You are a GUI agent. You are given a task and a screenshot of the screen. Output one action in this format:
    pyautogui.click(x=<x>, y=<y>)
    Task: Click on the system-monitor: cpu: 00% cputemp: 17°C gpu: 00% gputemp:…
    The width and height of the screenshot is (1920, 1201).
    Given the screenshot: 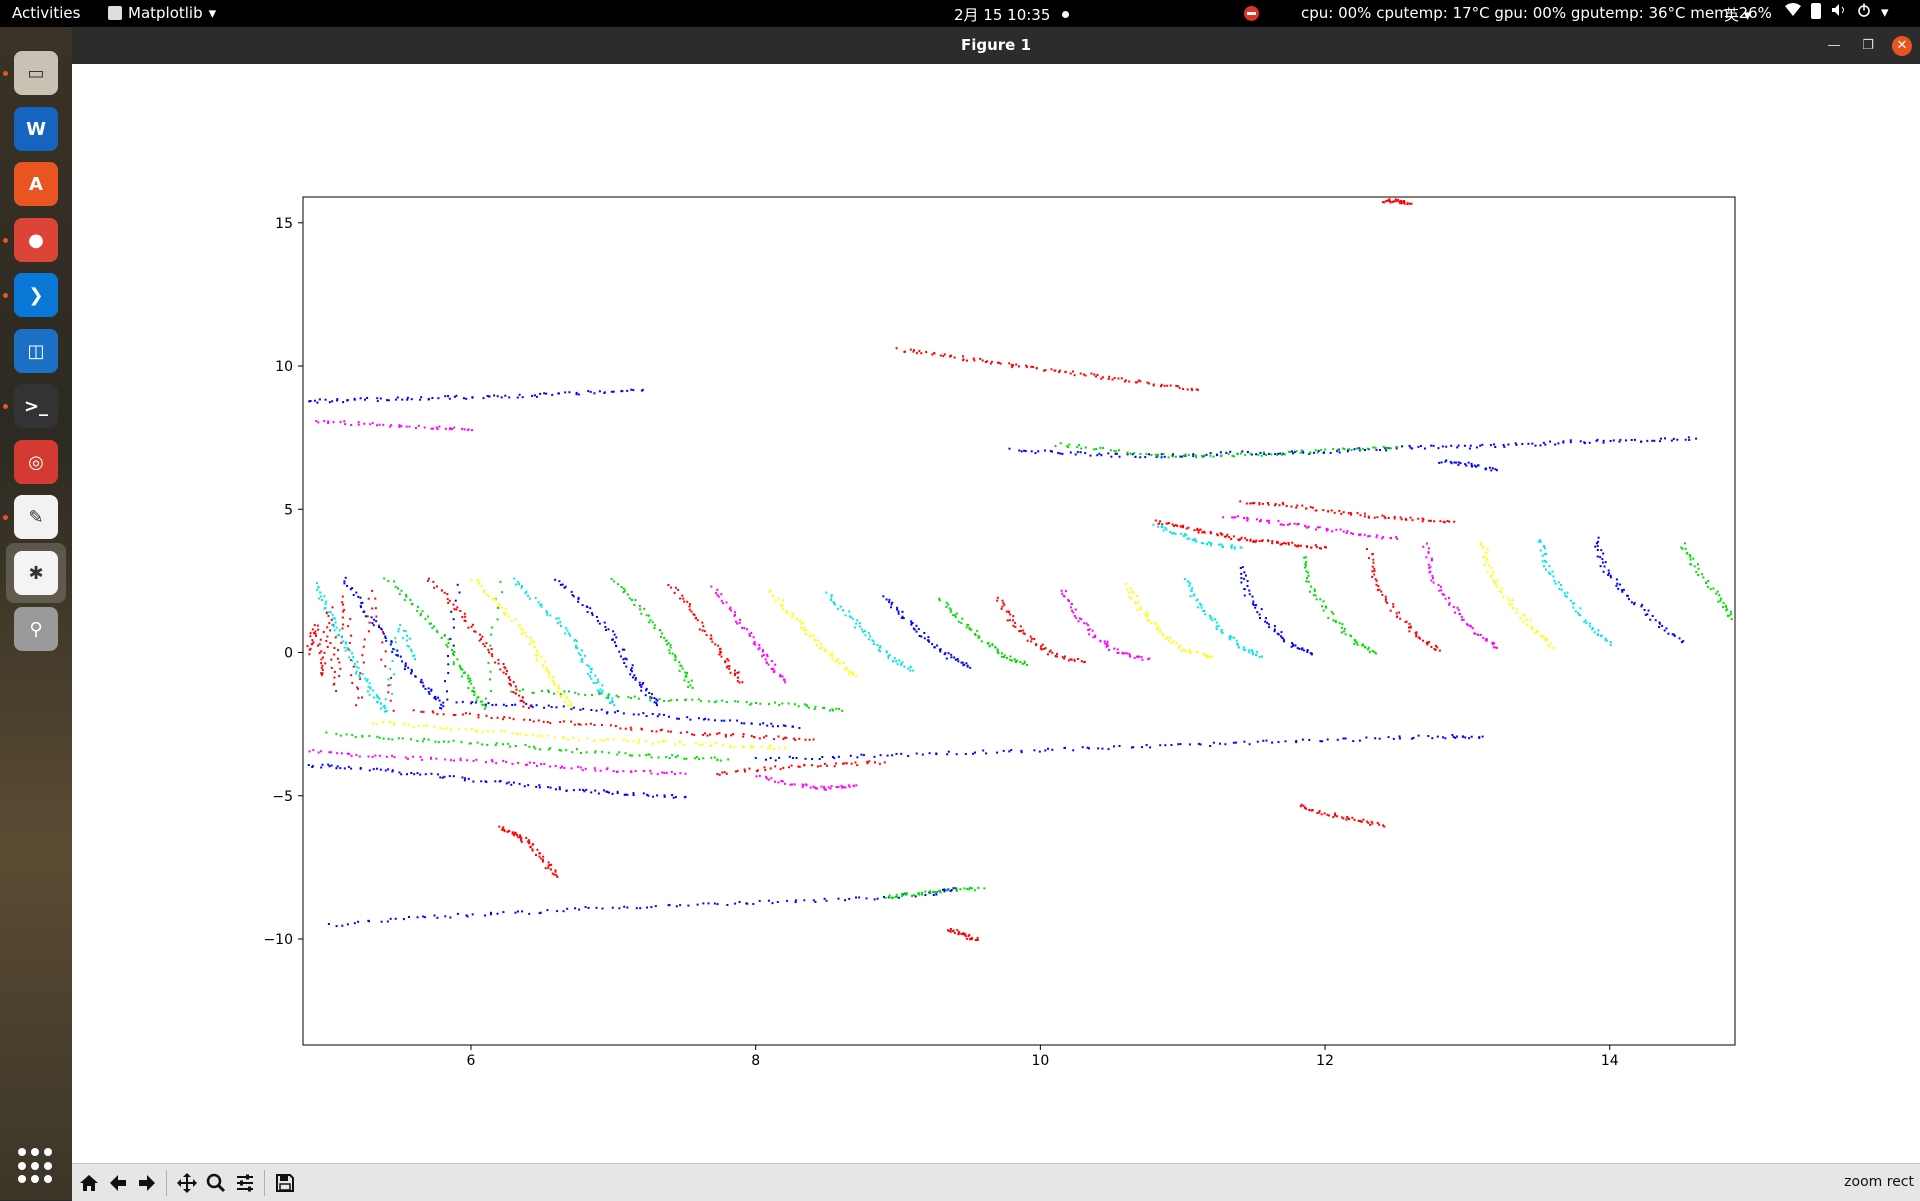 What is the action you would take?
    pyautogui.click(x=1536, y=13)
    